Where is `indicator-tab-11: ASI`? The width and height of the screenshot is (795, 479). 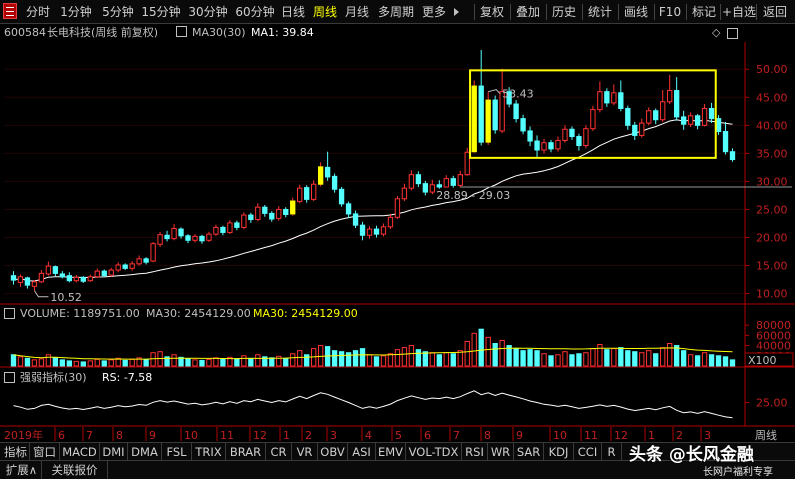 indicator-tab-11: ASI is located at coordinates (362, 452).